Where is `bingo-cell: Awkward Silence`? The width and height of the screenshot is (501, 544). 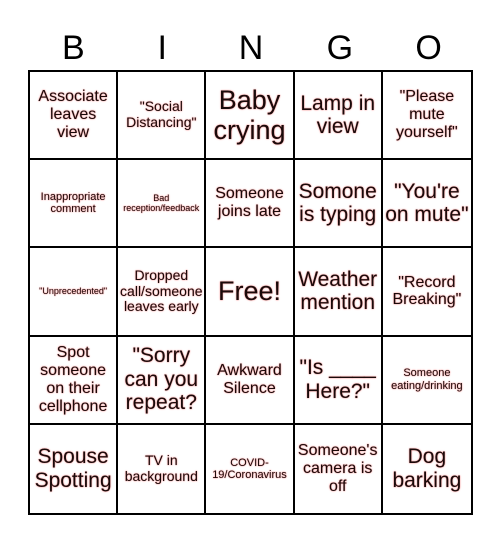
bingo-cell: Awkward Silence is located at coordinates (250, 380).